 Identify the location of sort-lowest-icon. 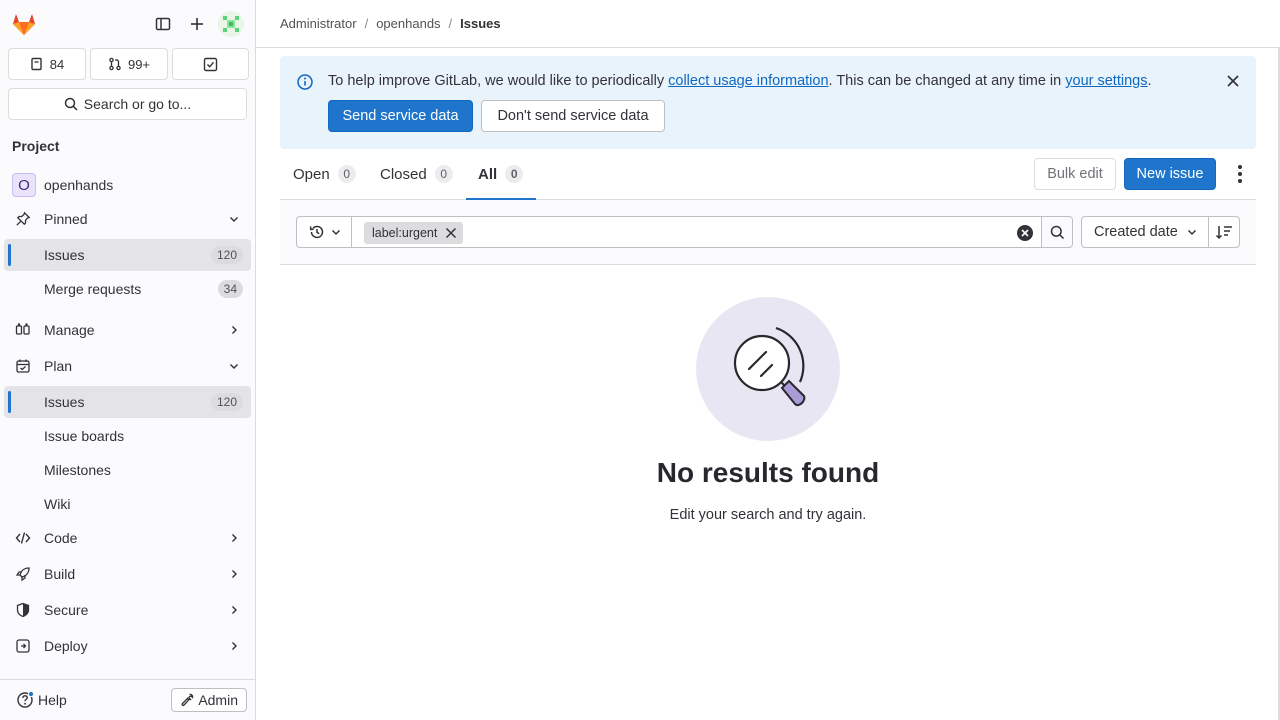
(1223, 233).